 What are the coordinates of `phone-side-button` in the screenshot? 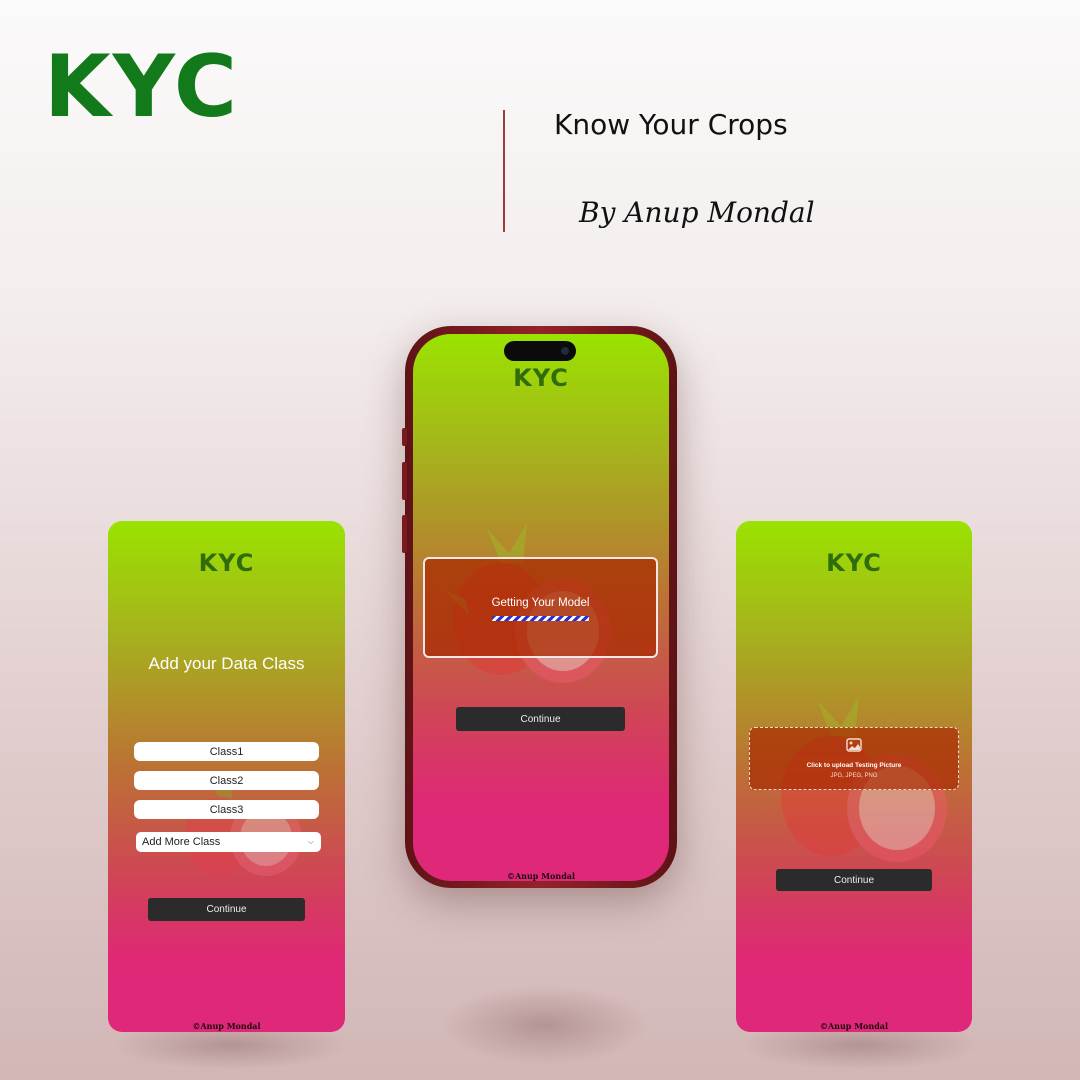 It's located at (404, 437).